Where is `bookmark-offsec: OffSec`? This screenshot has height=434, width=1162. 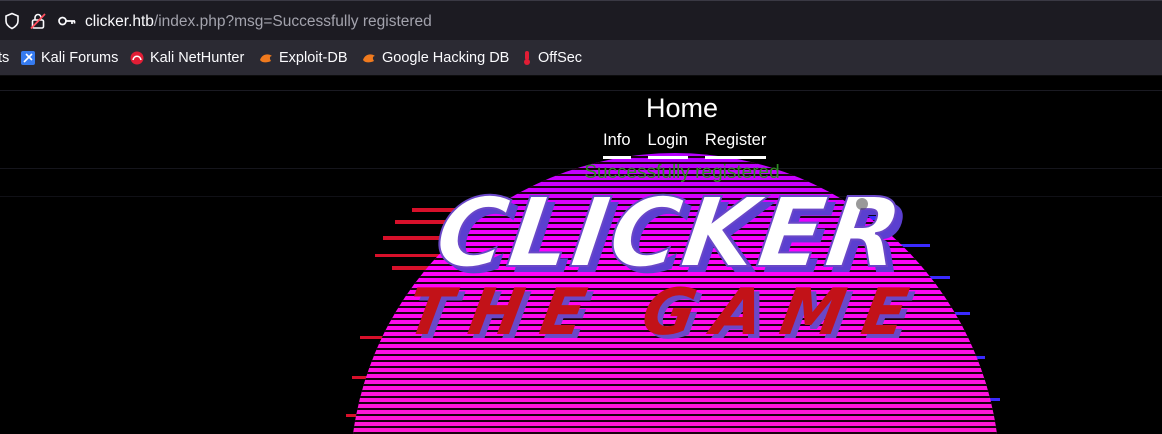
bookmark-offsec: OffSec is located at coordinates (552, 58).